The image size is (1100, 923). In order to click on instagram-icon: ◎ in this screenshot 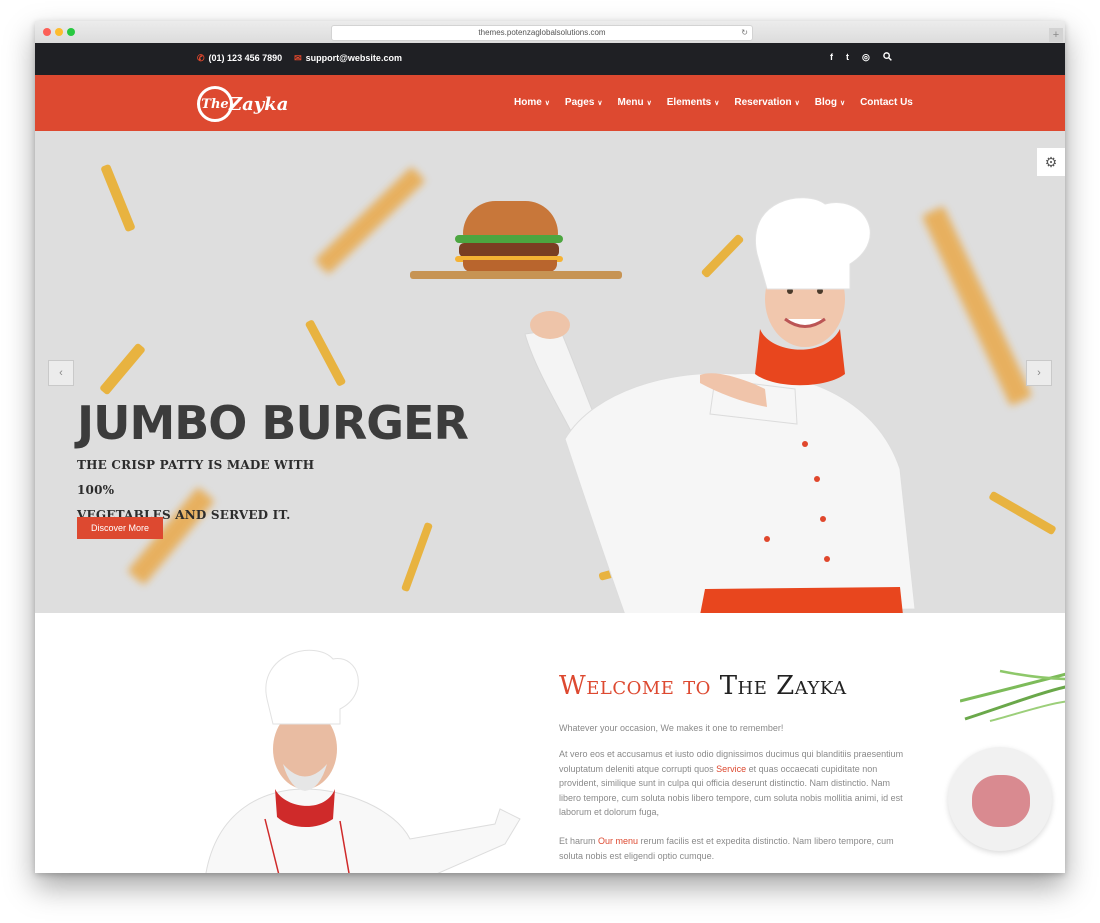, I will do `click(866, 57)`.